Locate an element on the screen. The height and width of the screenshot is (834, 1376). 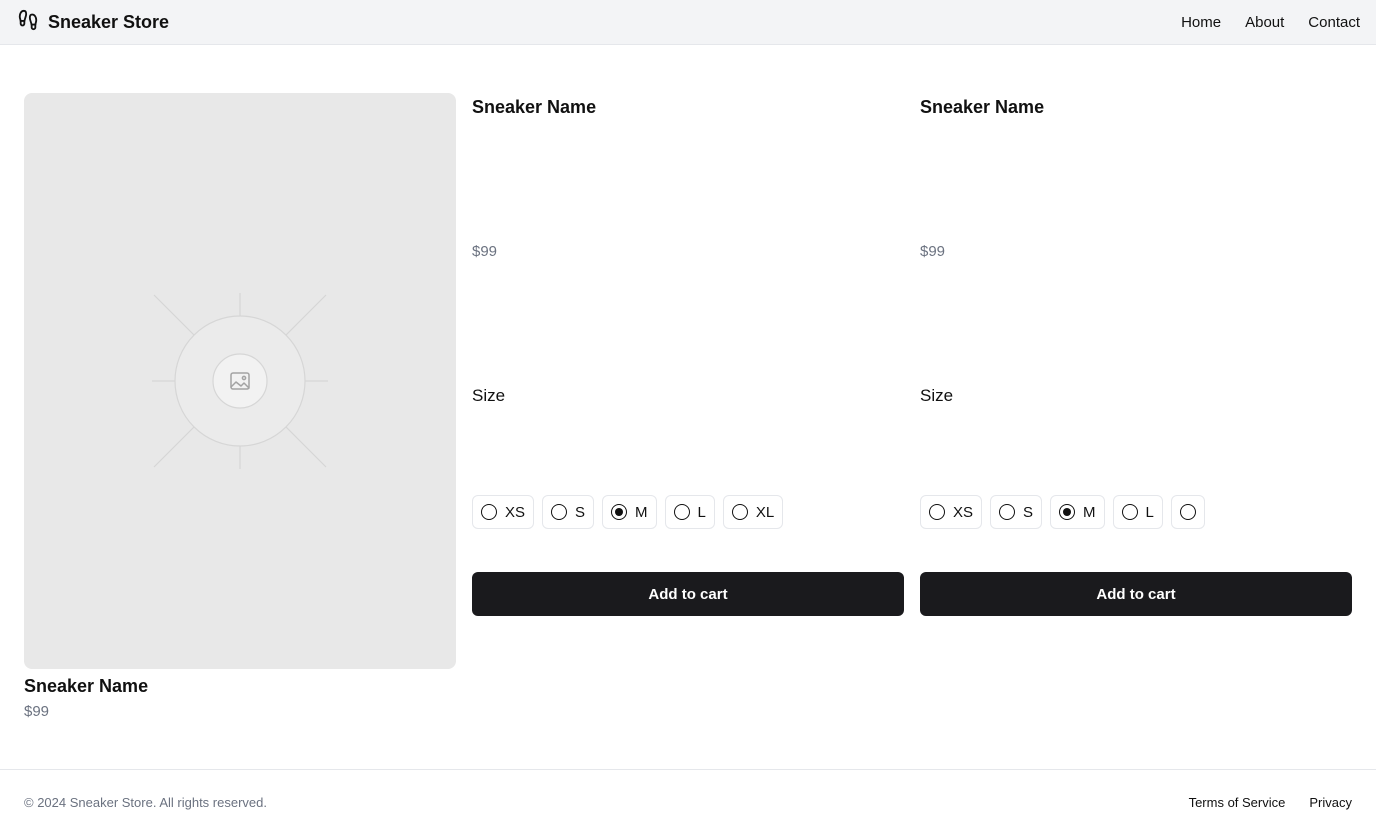
footer-links: Terms of Service Privacy is located at coordinates (1270, 802).